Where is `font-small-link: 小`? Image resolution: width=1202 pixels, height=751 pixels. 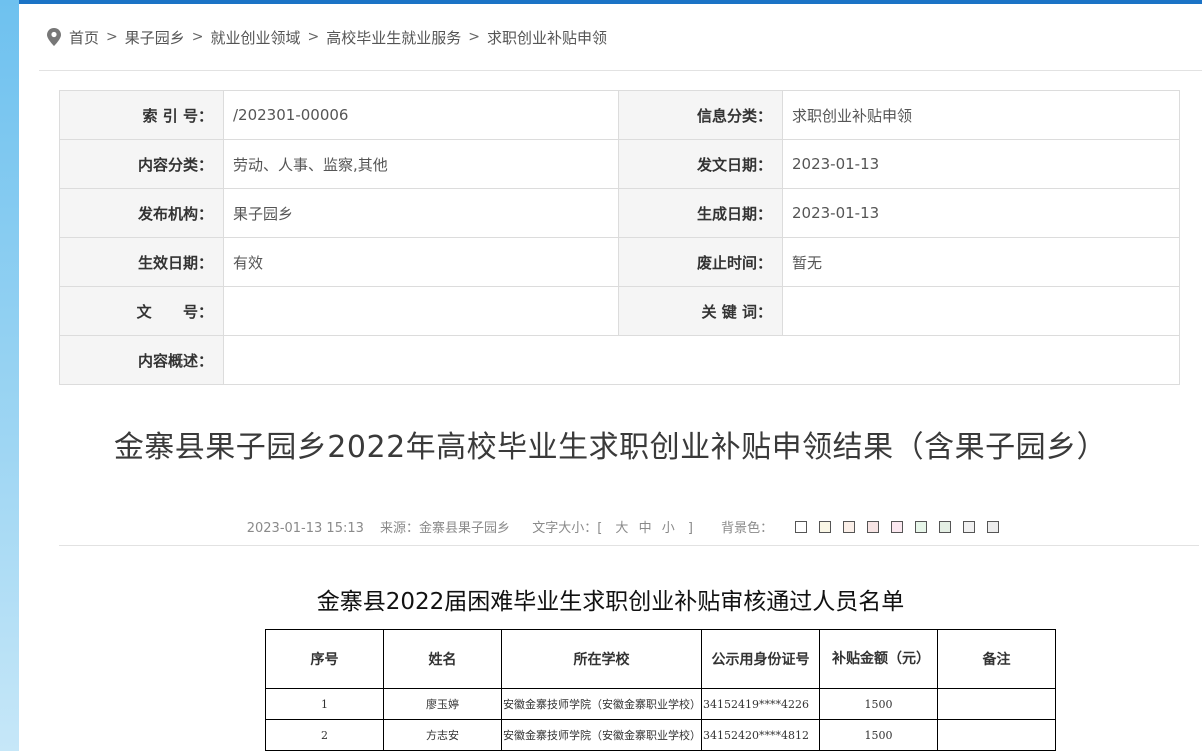
font-small-link: 小 is located at coordinates (668, 528).